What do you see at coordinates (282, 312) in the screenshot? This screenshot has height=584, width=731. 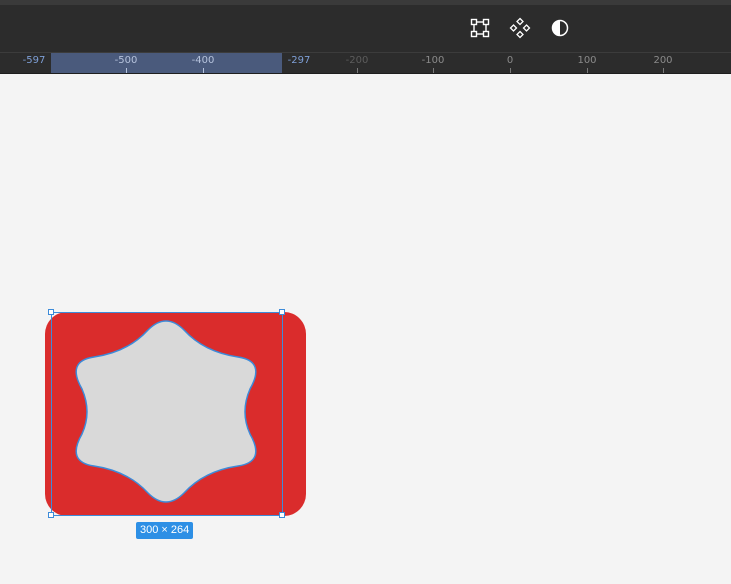 I see `resize-handle-top-right` at bounding box center [282, 312].